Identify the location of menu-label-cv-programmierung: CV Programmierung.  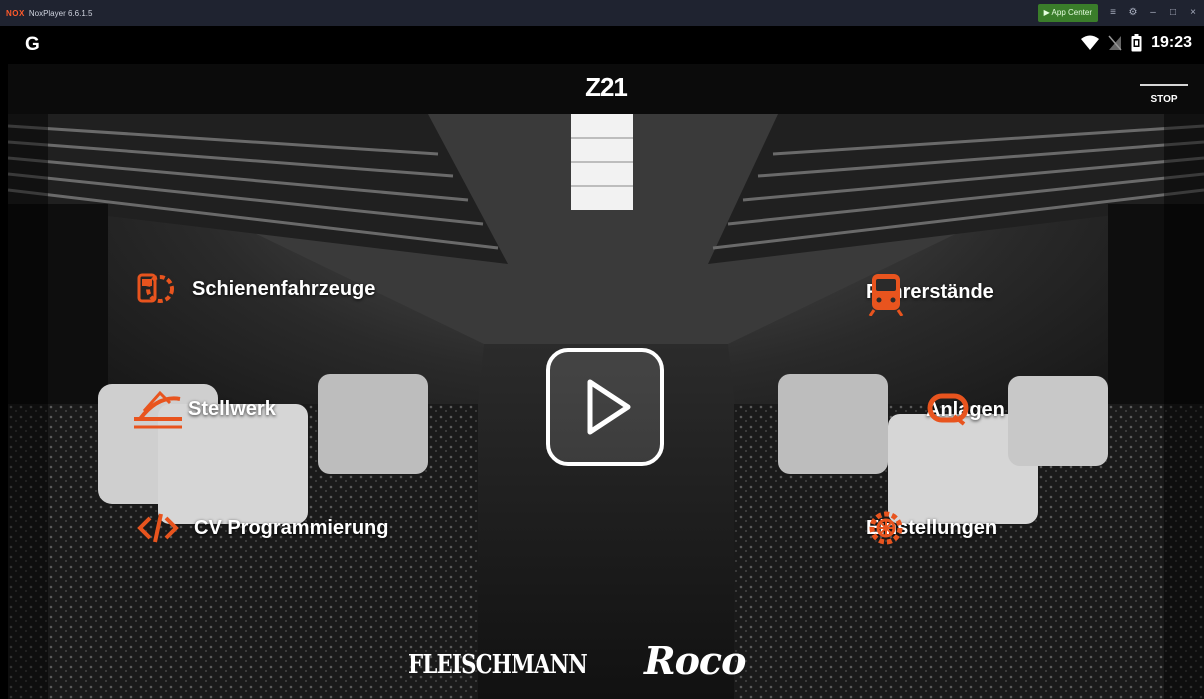
(291, 527).